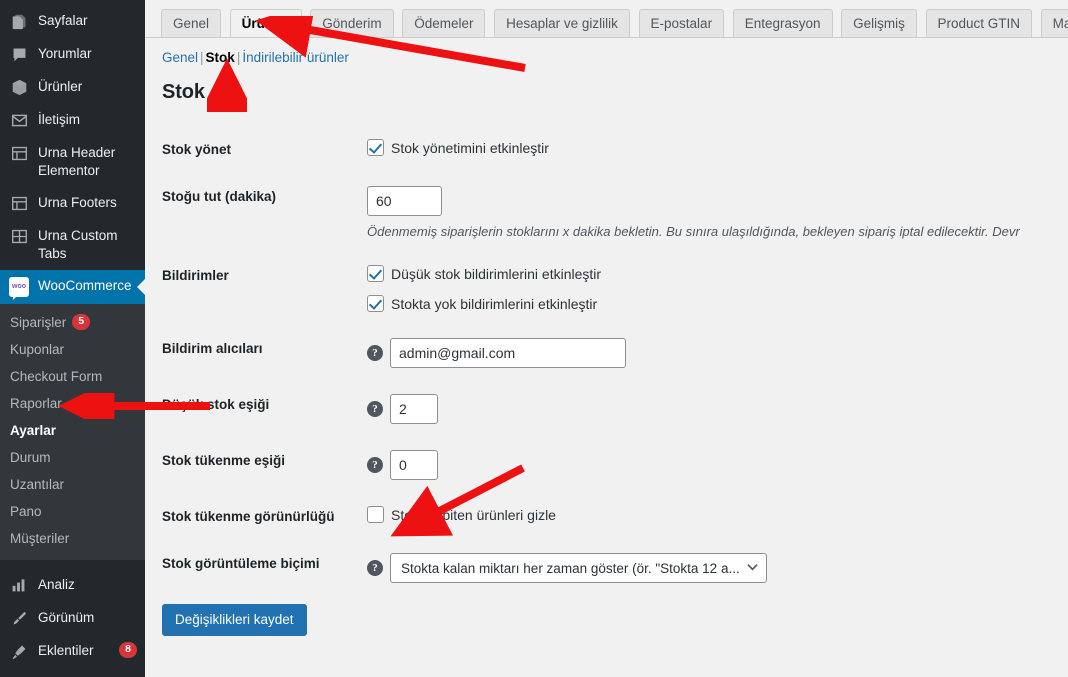 This screenshot has width=1068, height=677. Describe the element at coordinates (77, 202) in the screenshot. I see `sidebar-item-label: Urna Footers` at that location.